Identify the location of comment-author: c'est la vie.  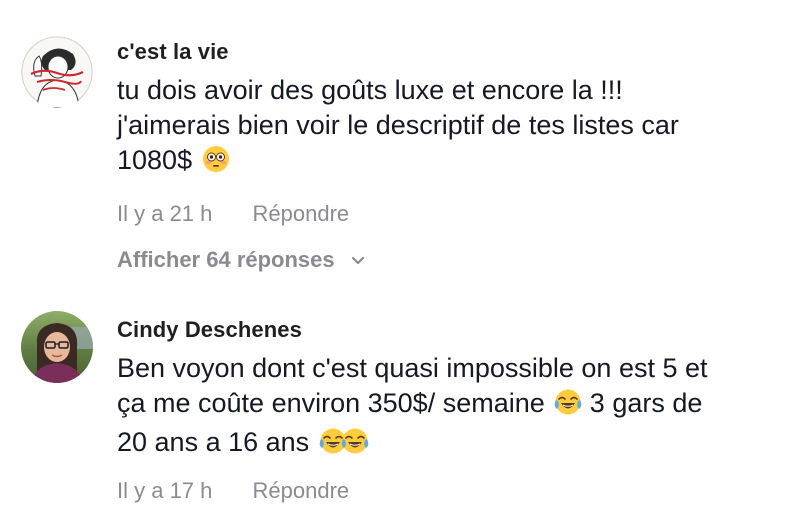
(173, 52).